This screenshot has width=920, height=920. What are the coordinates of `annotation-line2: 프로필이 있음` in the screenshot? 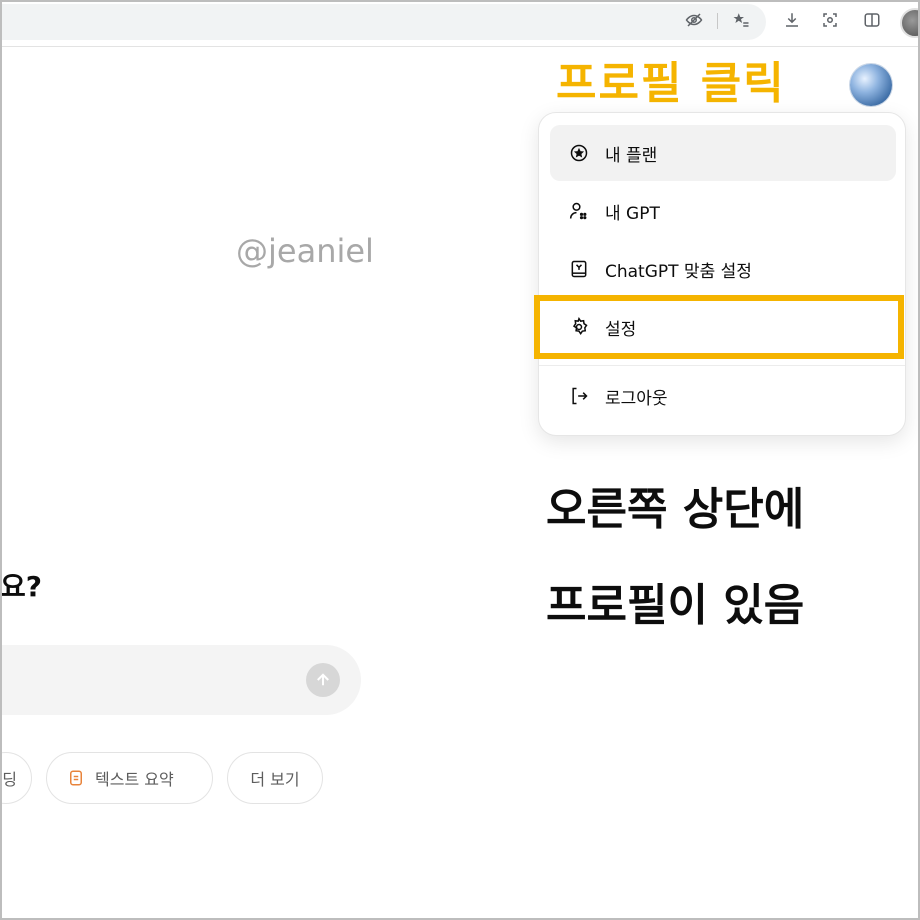 It's located at (675, 605).